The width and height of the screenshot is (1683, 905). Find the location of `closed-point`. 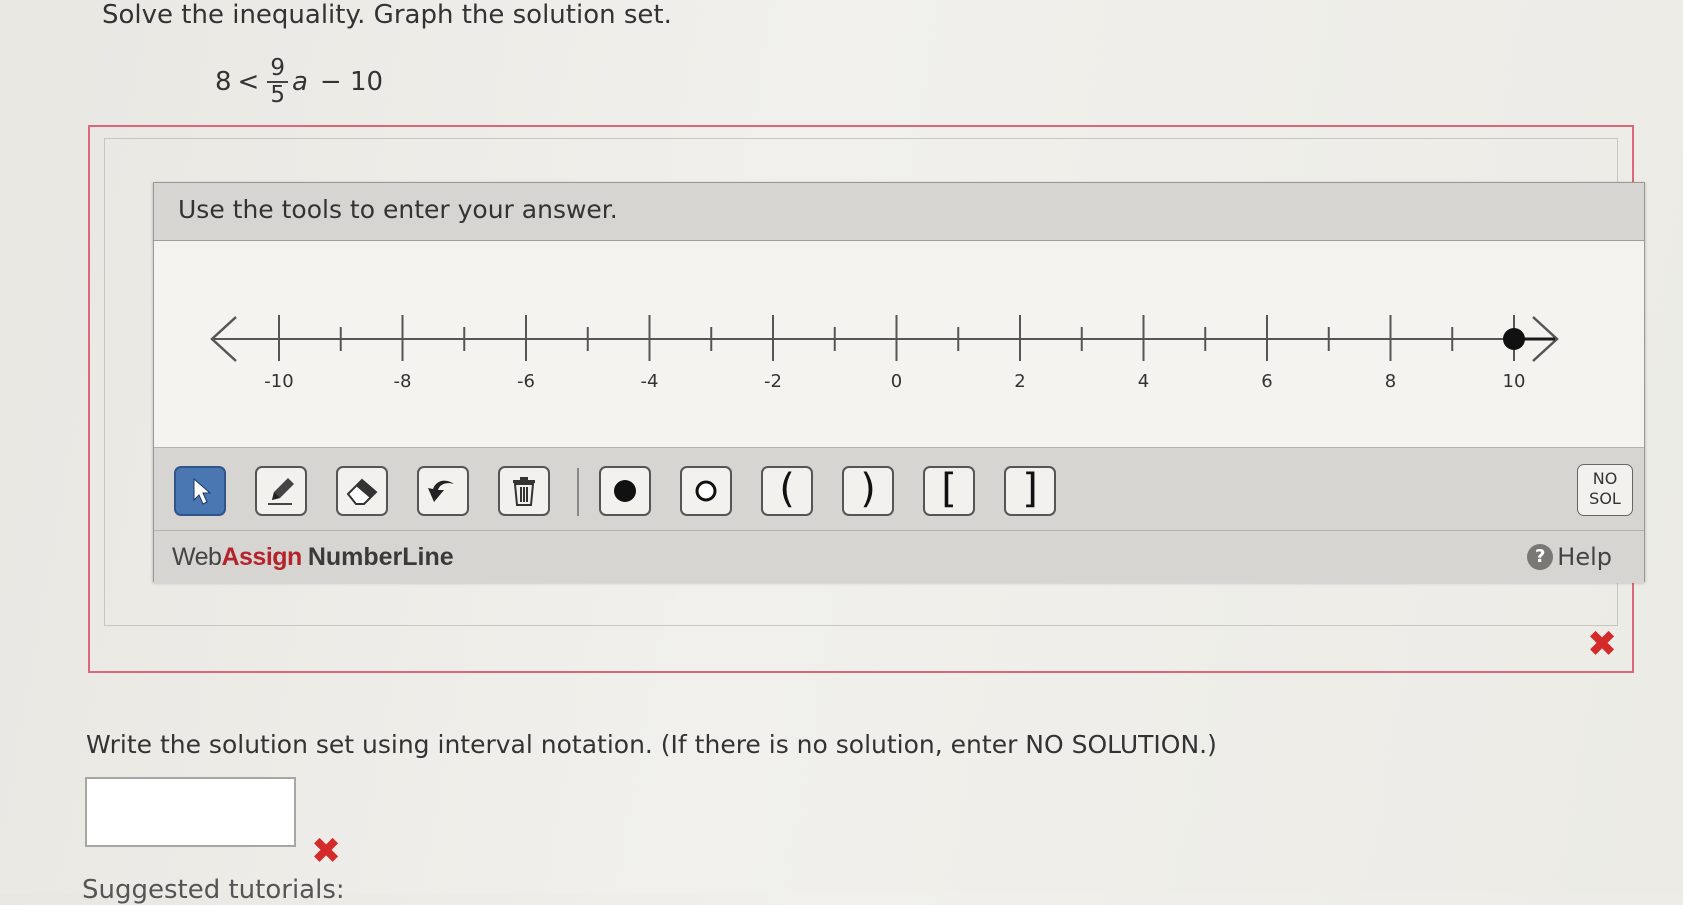

closed-point is located at coordinates (1514, 339).